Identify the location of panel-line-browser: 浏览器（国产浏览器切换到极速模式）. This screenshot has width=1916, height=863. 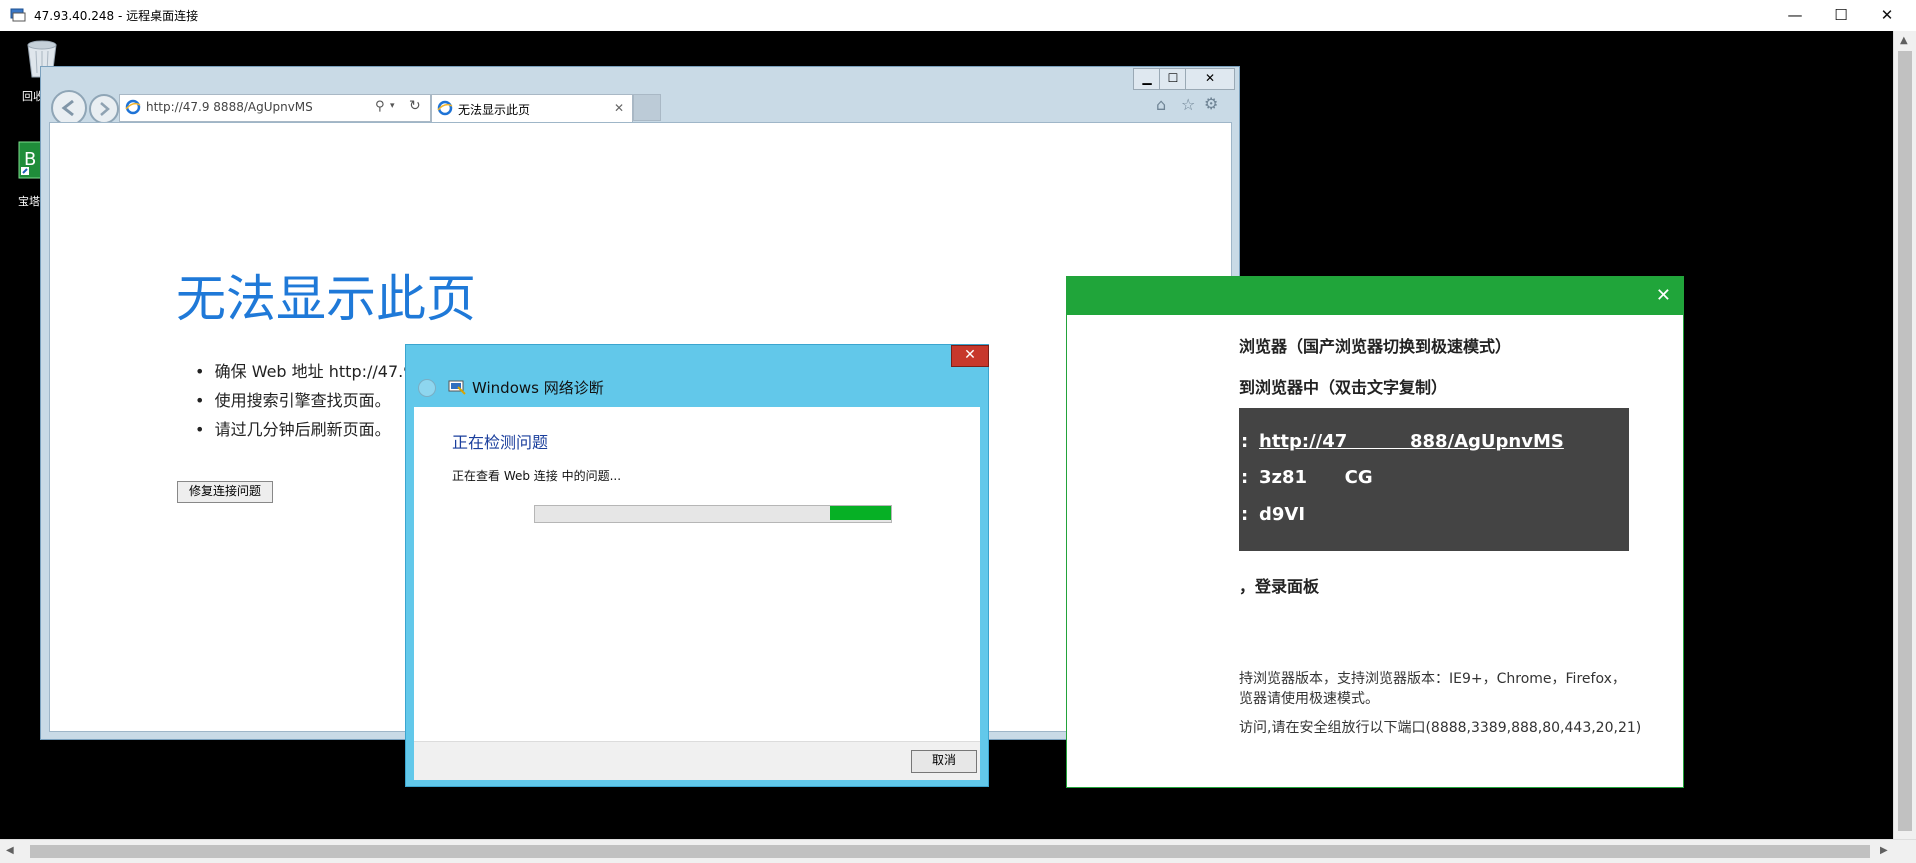
(1375, 346).